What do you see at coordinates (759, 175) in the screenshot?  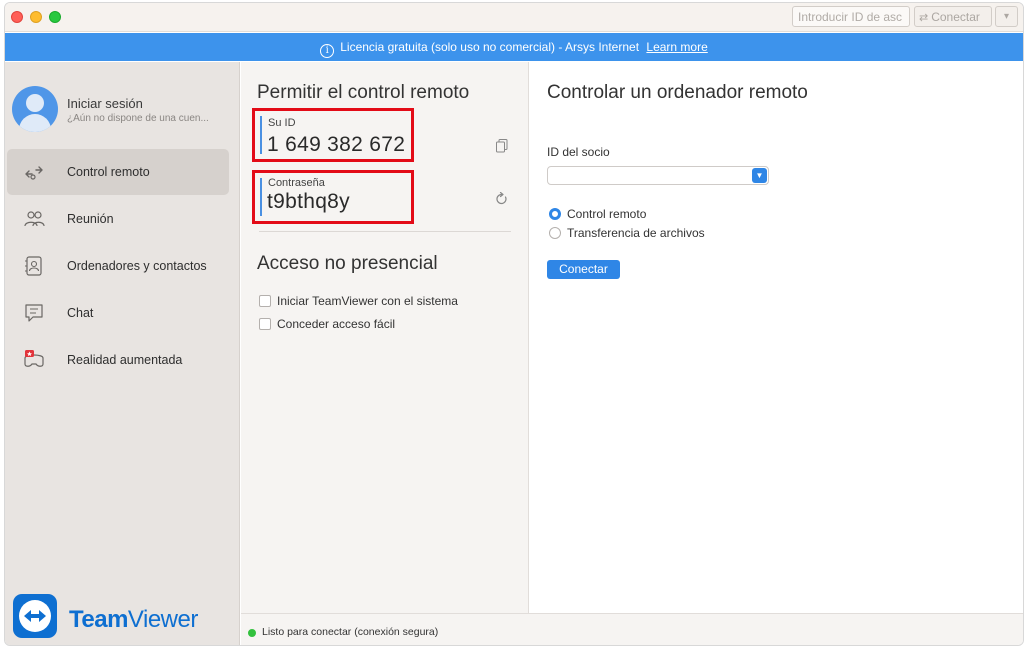 I see `chevron-down-icon: ▼` at bounding box center [759, 175].